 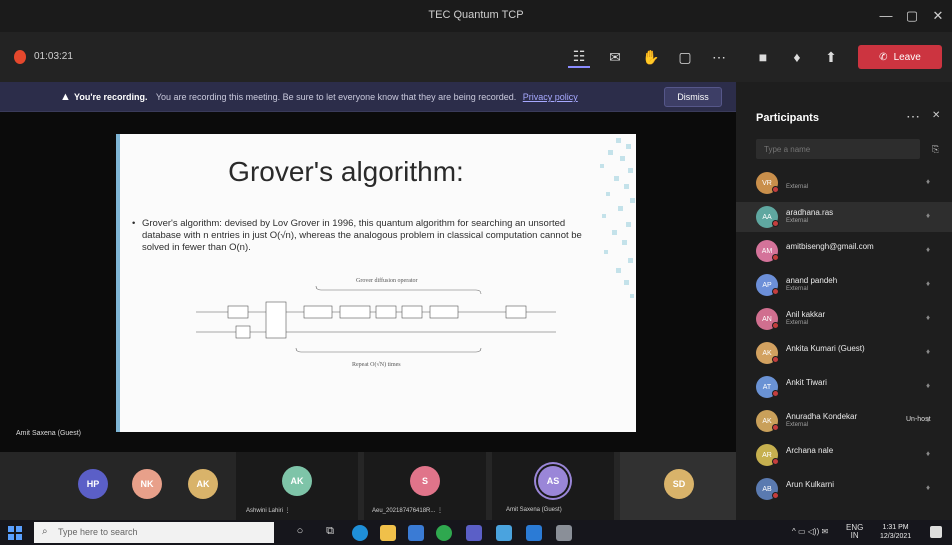 I want to click on file-explorer-icon, so click(x=388, y=533).